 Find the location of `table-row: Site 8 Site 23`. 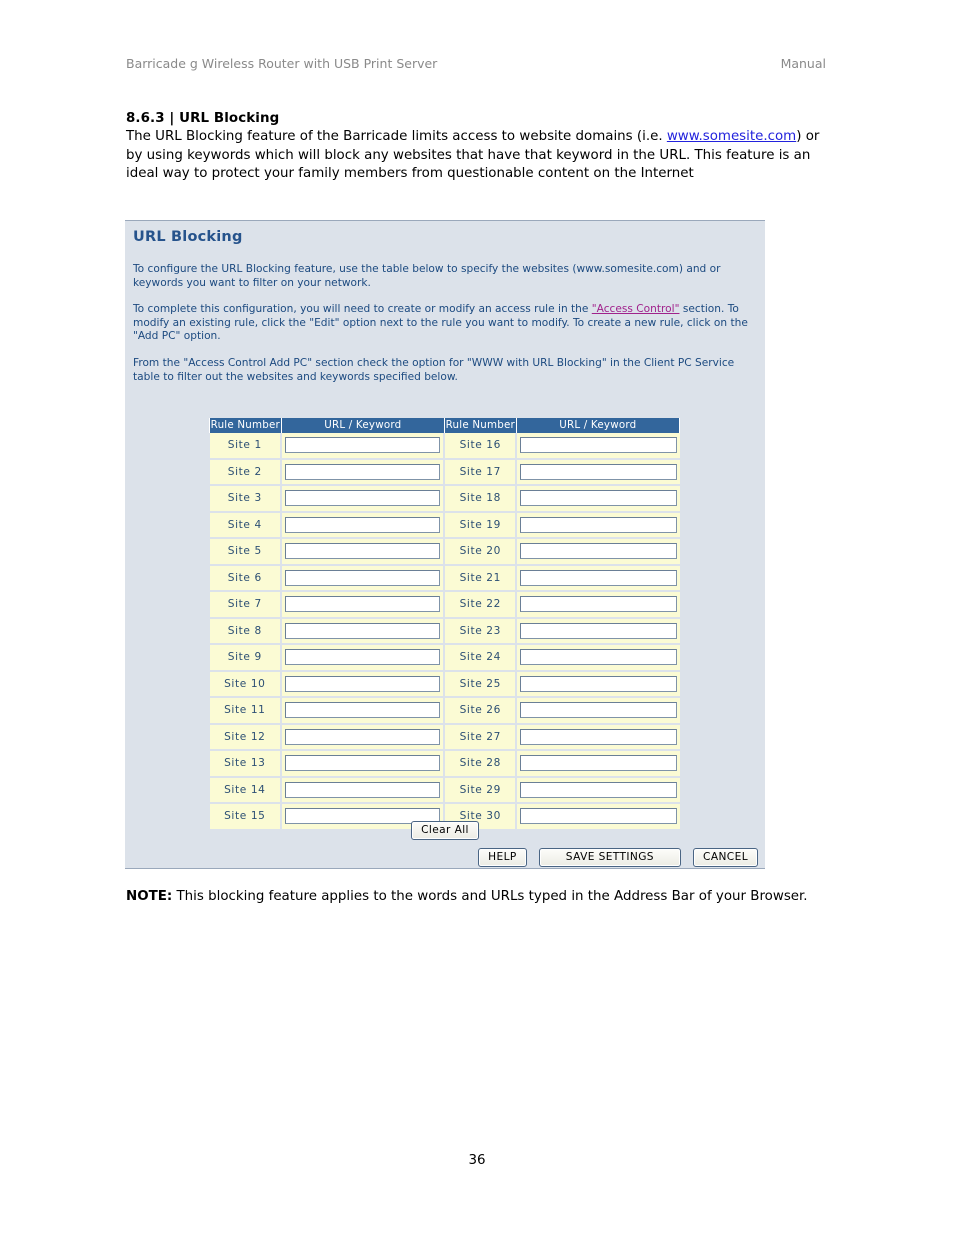

table-row: Site 8 Site 23 is located at coordinates (444, 631).